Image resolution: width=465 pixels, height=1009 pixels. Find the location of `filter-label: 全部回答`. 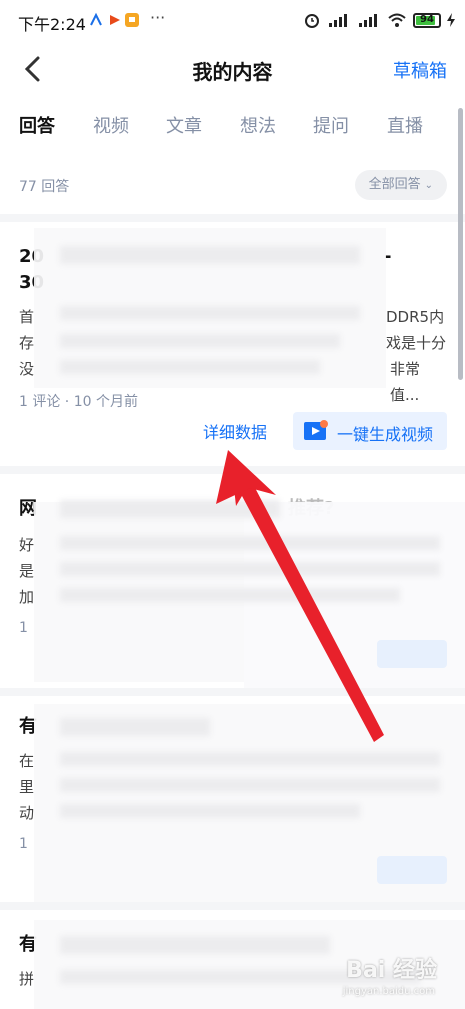

filter-label: 全部回答 is located at coordinates (394, 184).